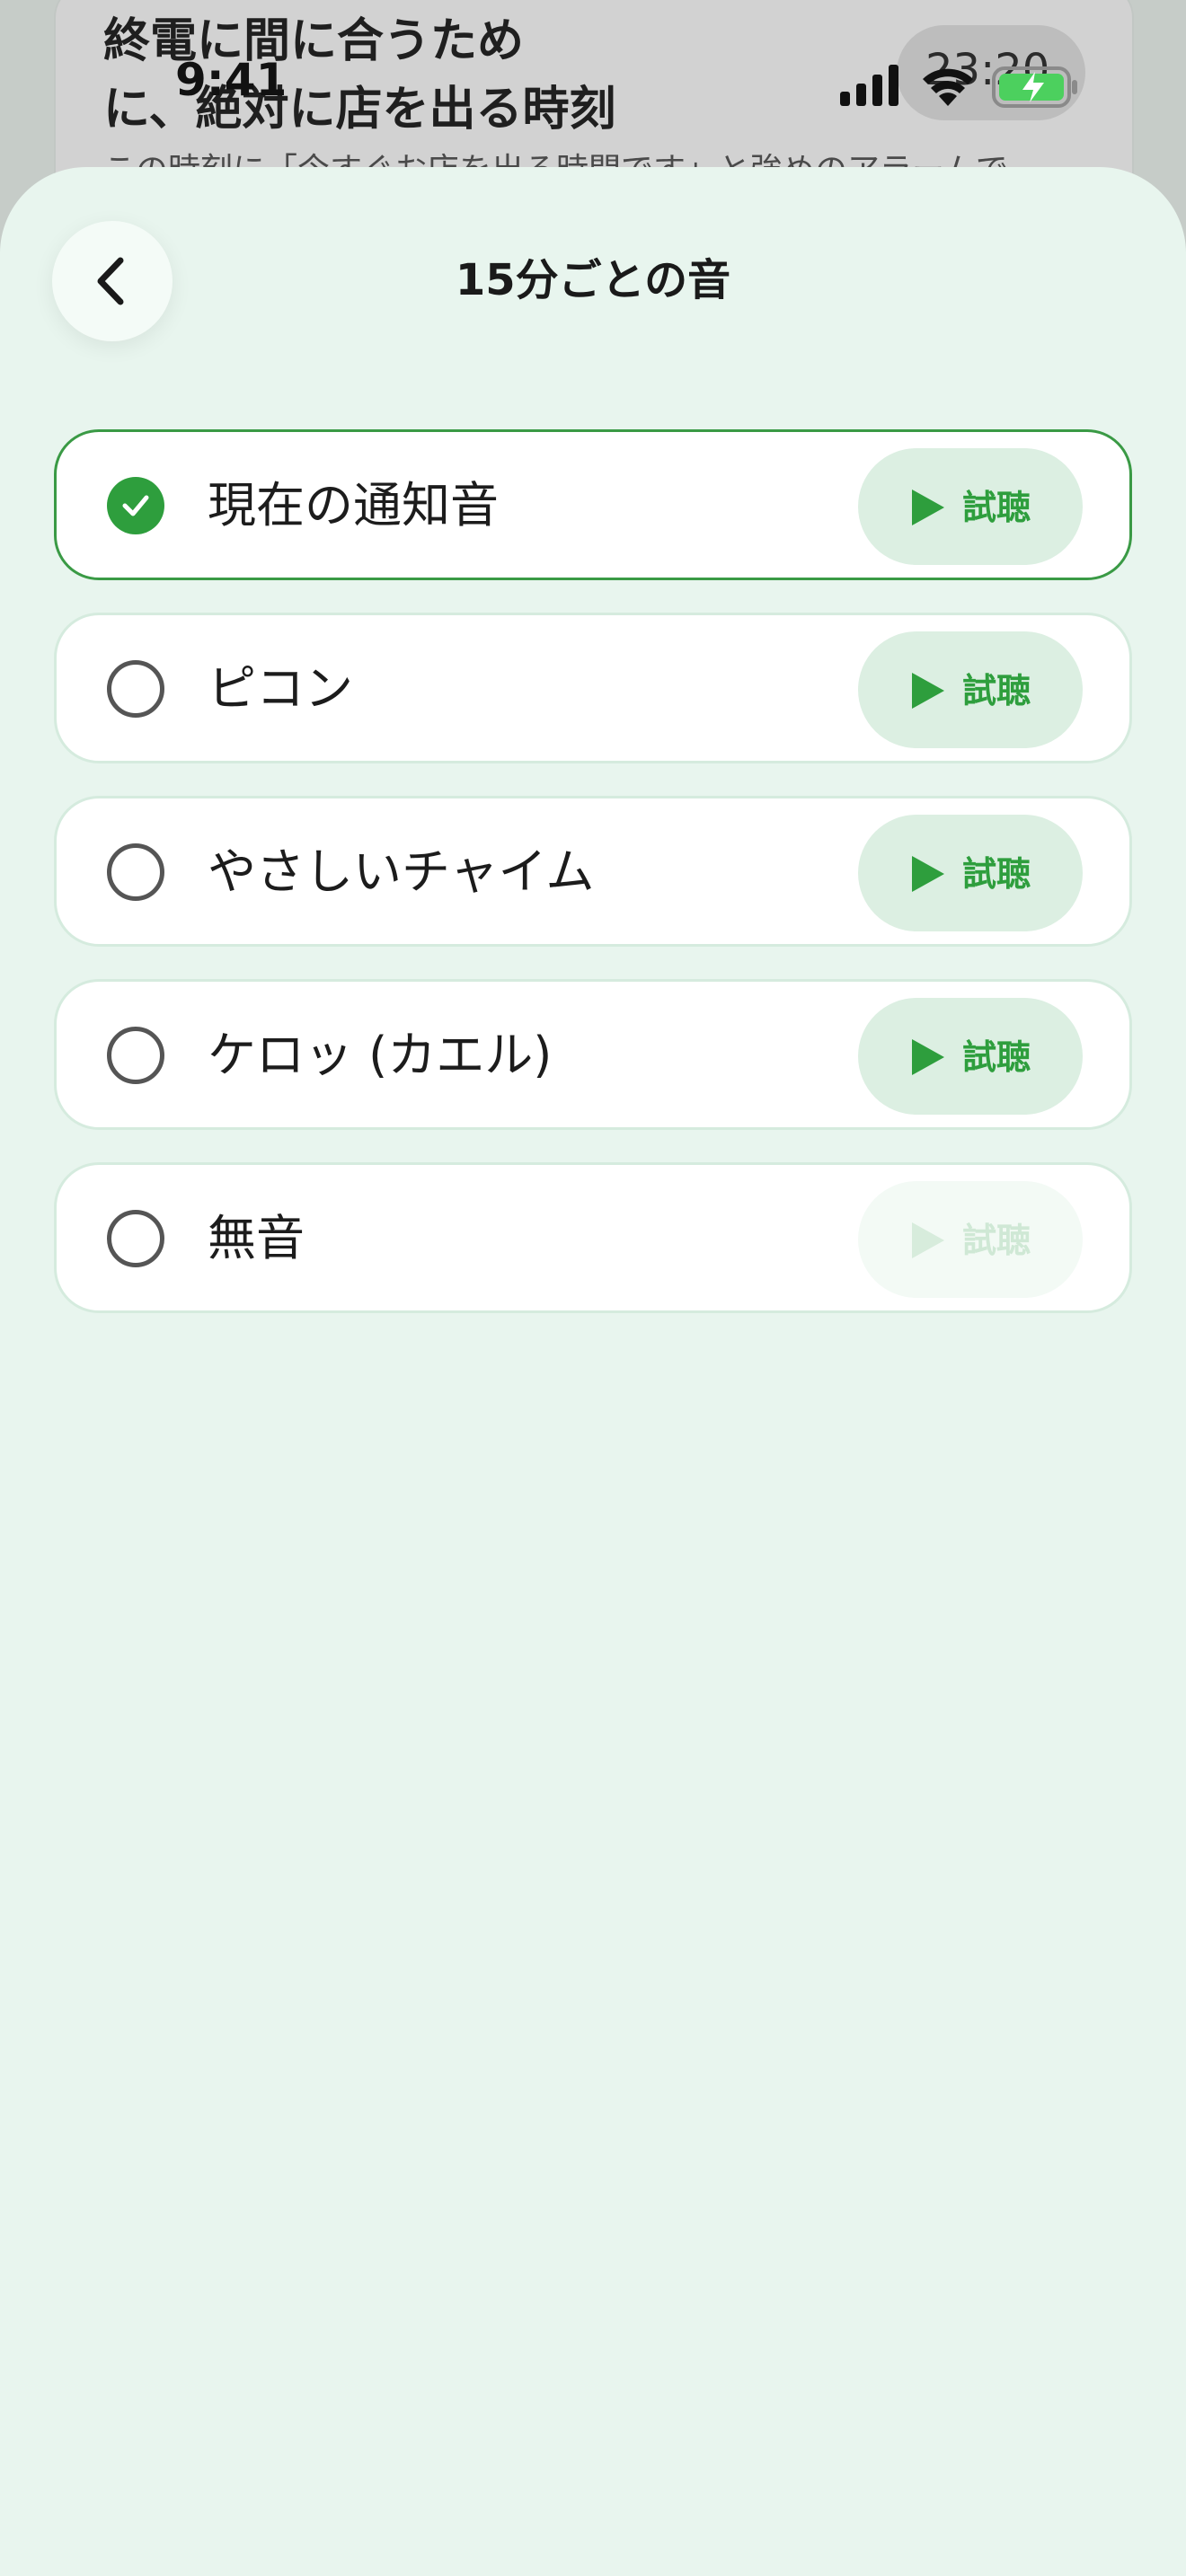 Image resolution: width=1186 pixels, height=2576 pixels. What do you see at coordinates (231, 80) in the screenshot?
I see `status-bar-time: 9:41` at bounding box center [231, 80].